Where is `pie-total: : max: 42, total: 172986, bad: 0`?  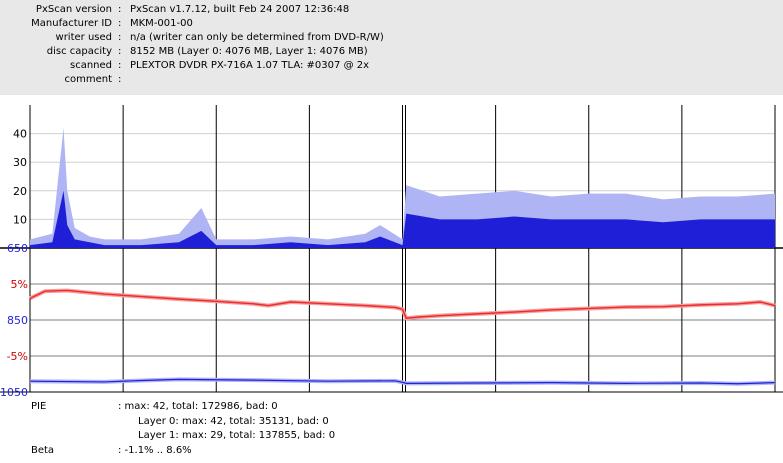 pie-total: : max: 42, total: 172986, bad: 0 is located at coordinates (198, 406).